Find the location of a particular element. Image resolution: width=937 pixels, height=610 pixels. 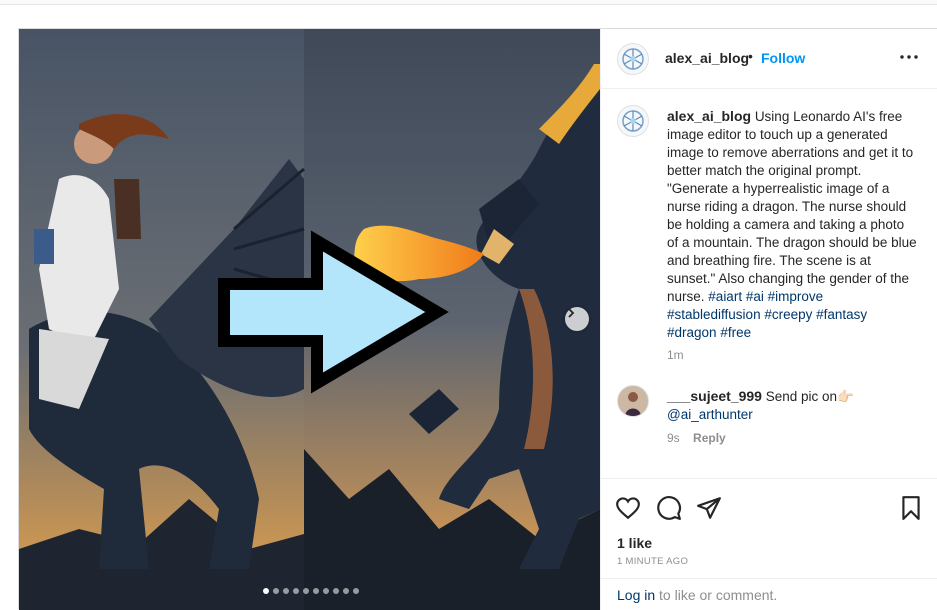

more-options-icon is located at coordinates (909, 57).